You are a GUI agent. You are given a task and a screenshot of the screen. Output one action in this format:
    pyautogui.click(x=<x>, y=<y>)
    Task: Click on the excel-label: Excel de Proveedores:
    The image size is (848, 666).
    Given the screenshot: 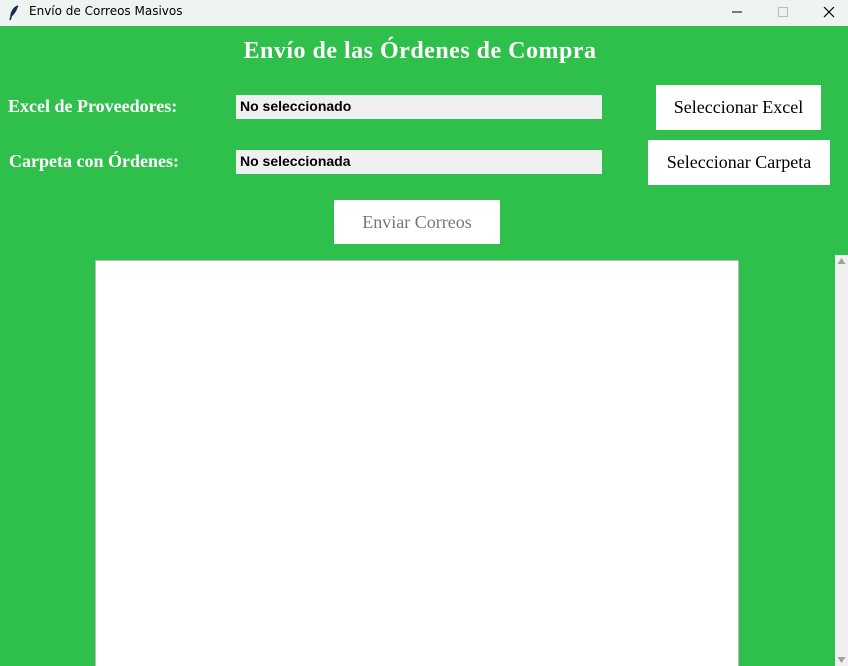 What is the action you would take?
    pyautogui.click(x=93, y=106)
    